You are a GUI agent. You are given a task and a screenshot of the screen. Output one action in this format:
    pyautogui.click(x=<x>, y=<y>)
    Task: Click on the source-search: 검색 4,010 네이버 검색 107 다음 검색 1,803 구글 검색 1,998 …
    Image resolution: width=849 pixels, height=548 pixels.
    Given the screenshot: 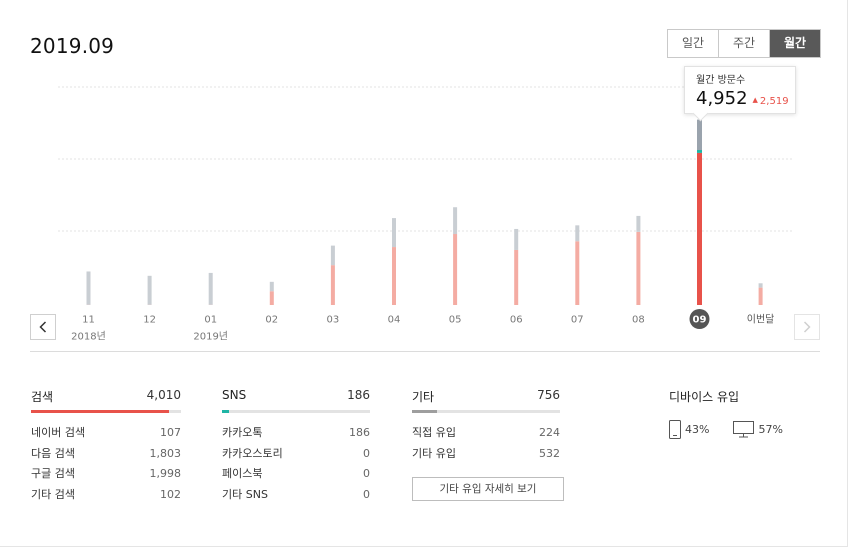 What is the action you would take?
    pyautogui.click(x=106, y=446)
    